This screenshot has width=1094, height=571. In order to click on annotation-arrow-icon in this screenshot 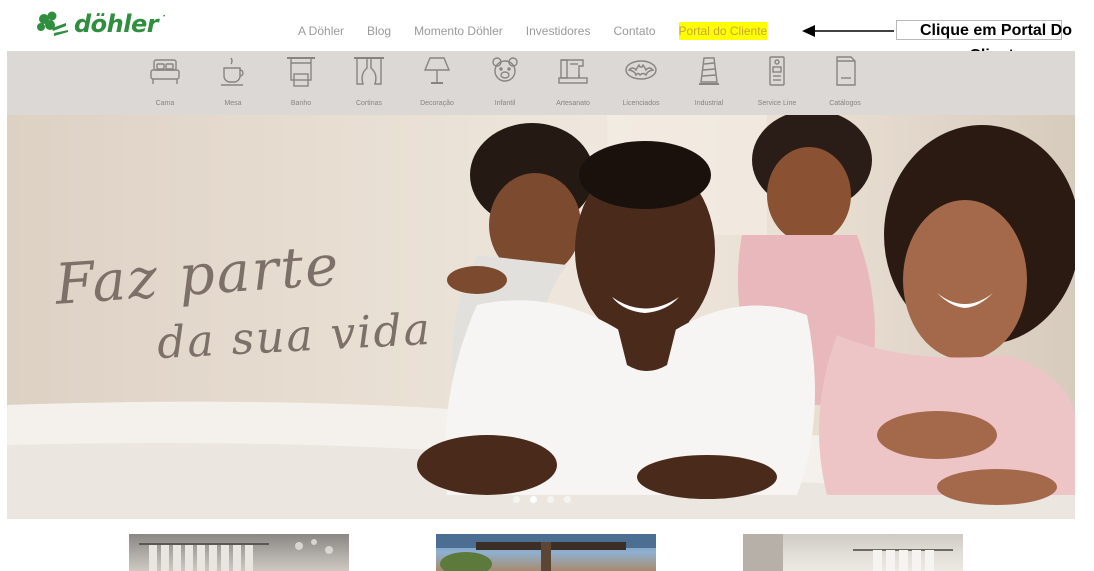, I will do `click(848, 31)`.